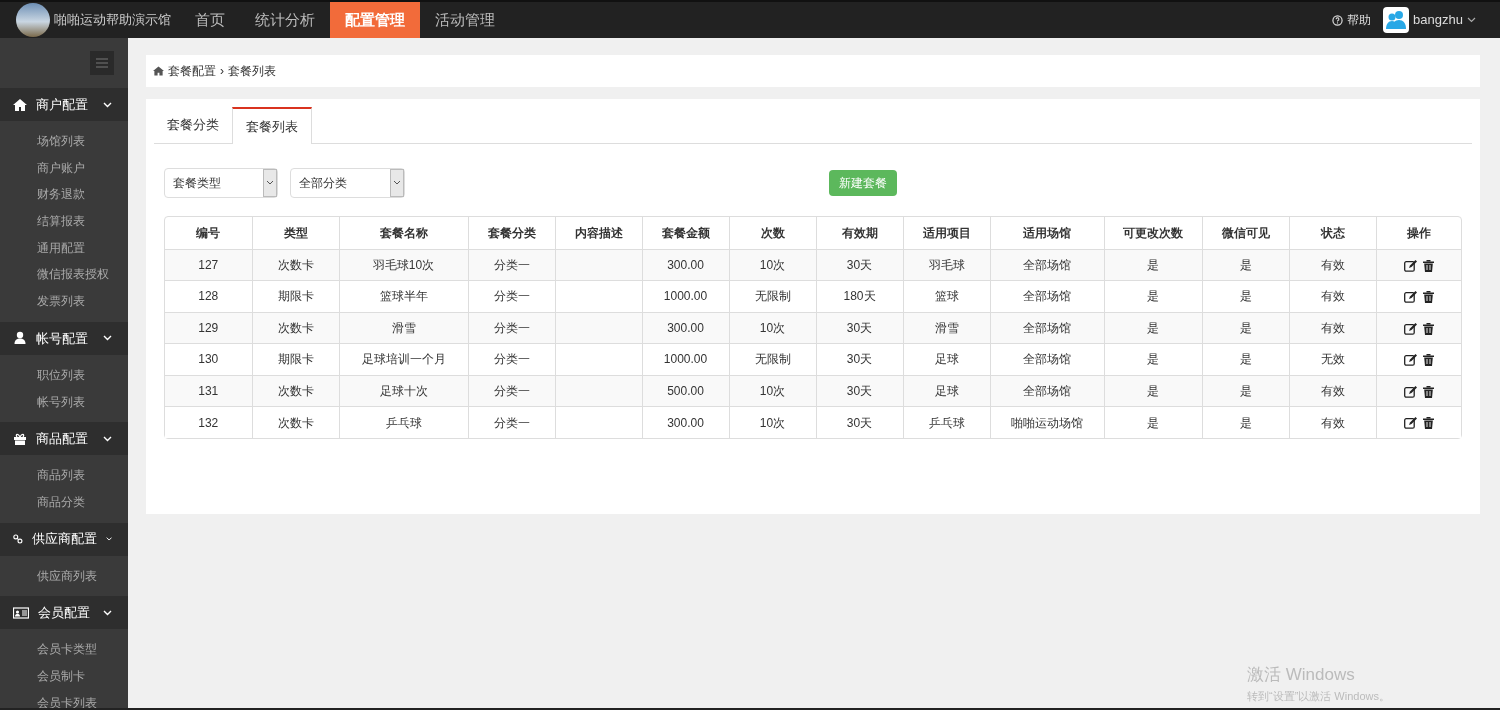 The image size is (1500, 710). Describe the element at coordinates (64, 402) in the screenshot. I see `sidebar-item: 帐号列表` at that location.